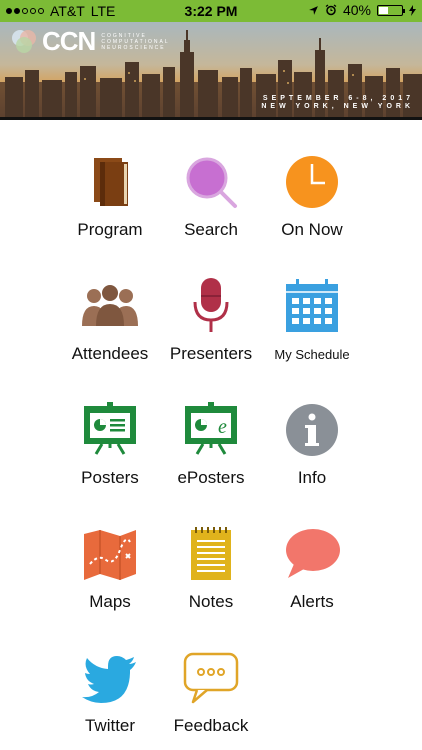  I want to click on status-bar: AT&T LTE 3:22 PM 40%, so click(211, 11).